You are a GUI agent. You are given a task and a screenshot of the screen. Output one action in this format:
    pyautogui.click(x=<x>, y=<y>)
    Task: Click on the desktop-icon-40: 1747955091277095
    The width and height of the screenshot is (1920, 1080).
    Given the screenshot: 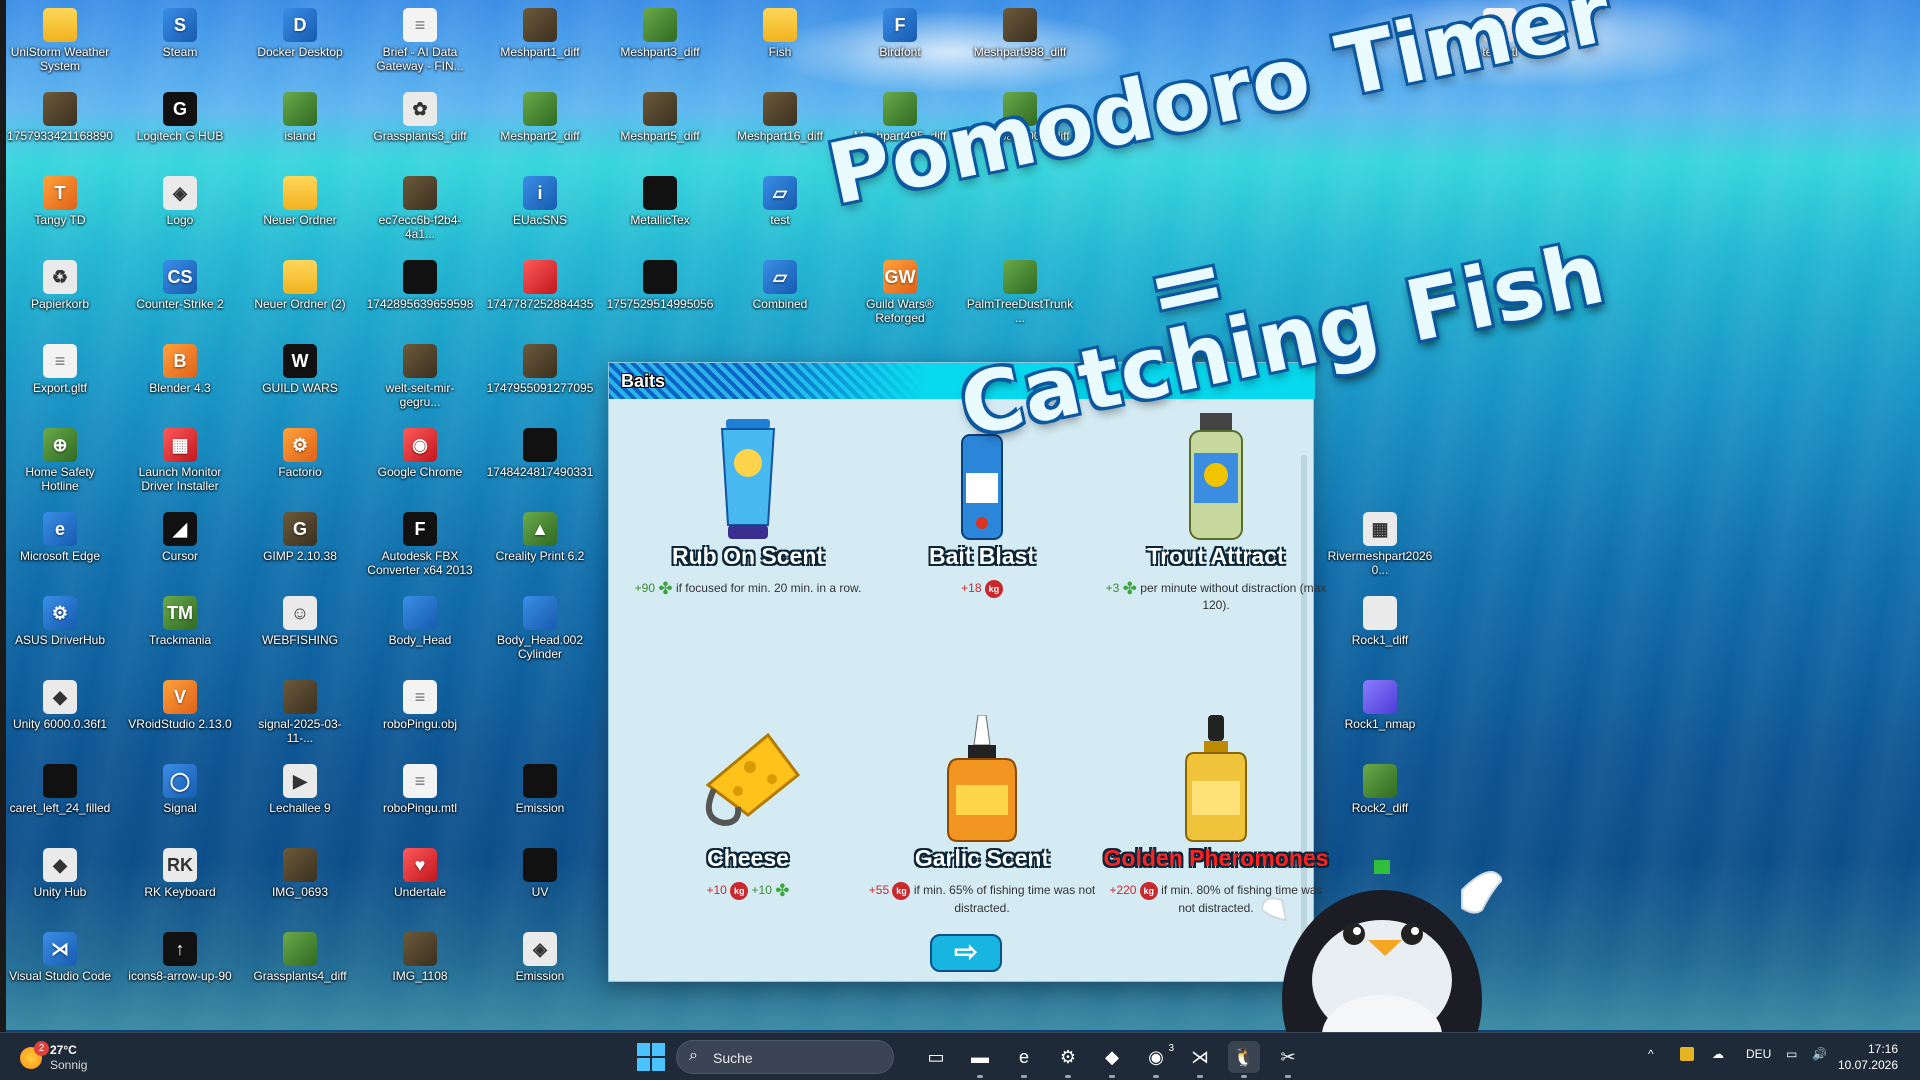 What is the action you would take?
    pyautogui.click(x=540, y=380)
    